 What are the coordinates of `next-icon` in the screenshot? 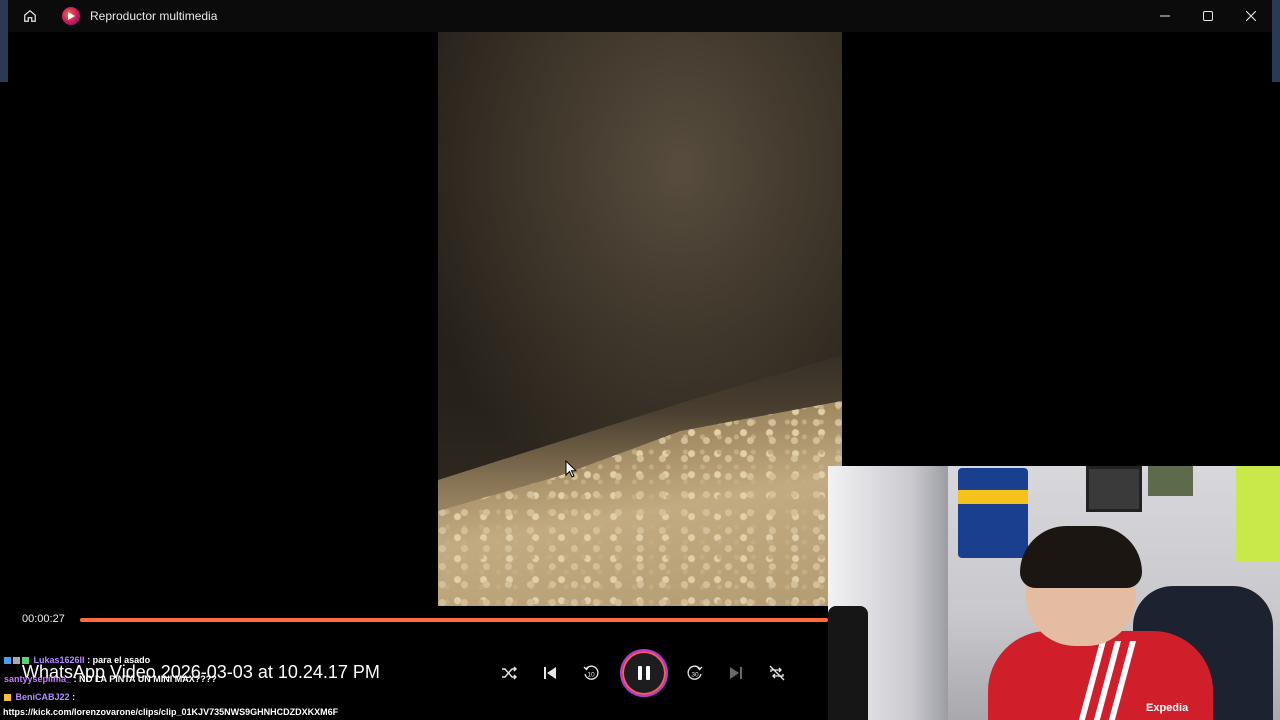 It's located at (736, 673).